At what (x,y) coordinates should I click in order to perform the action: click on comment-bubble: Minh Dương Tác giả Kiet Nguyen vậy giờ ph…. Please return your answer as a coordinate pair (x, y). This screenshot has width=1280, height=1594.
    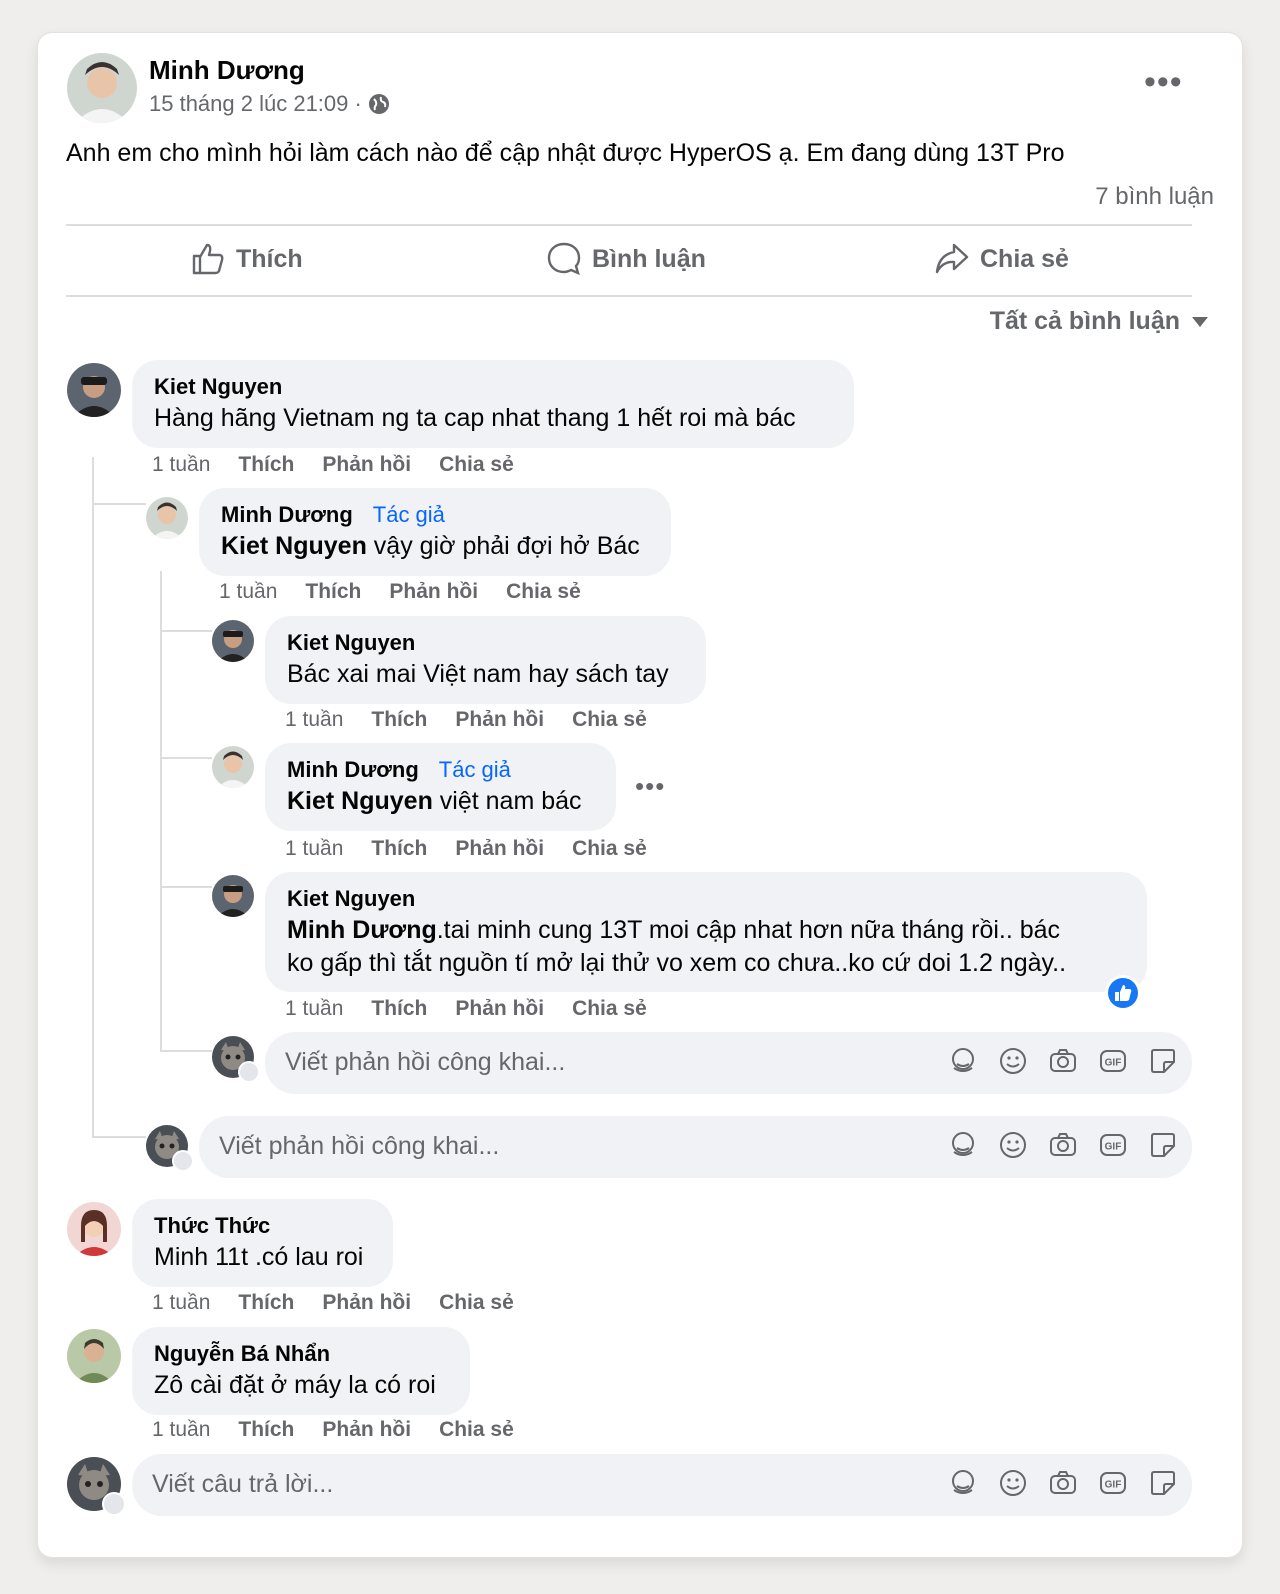
    Looking at the image, I should click on (435, 532).